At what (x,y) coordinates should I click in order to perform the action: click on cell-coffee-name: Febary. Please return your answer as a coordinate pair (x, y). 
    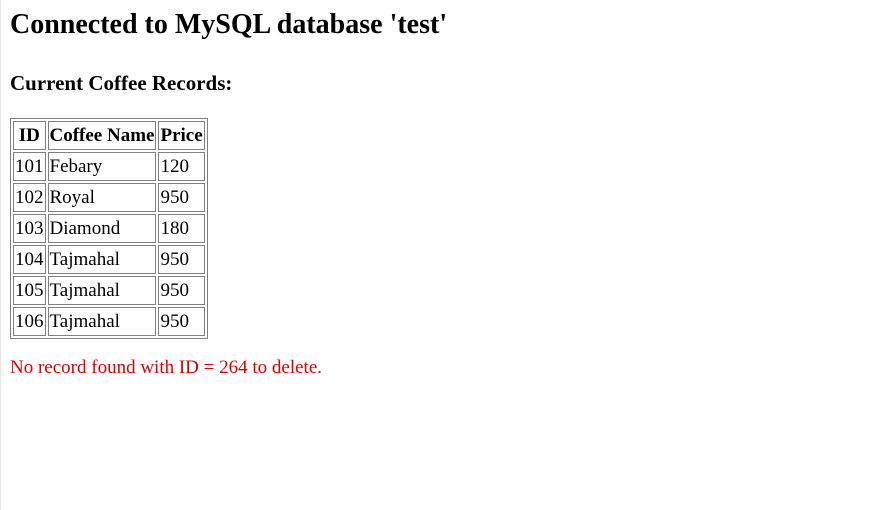
    Looking at the image, I should click on (102, 166).